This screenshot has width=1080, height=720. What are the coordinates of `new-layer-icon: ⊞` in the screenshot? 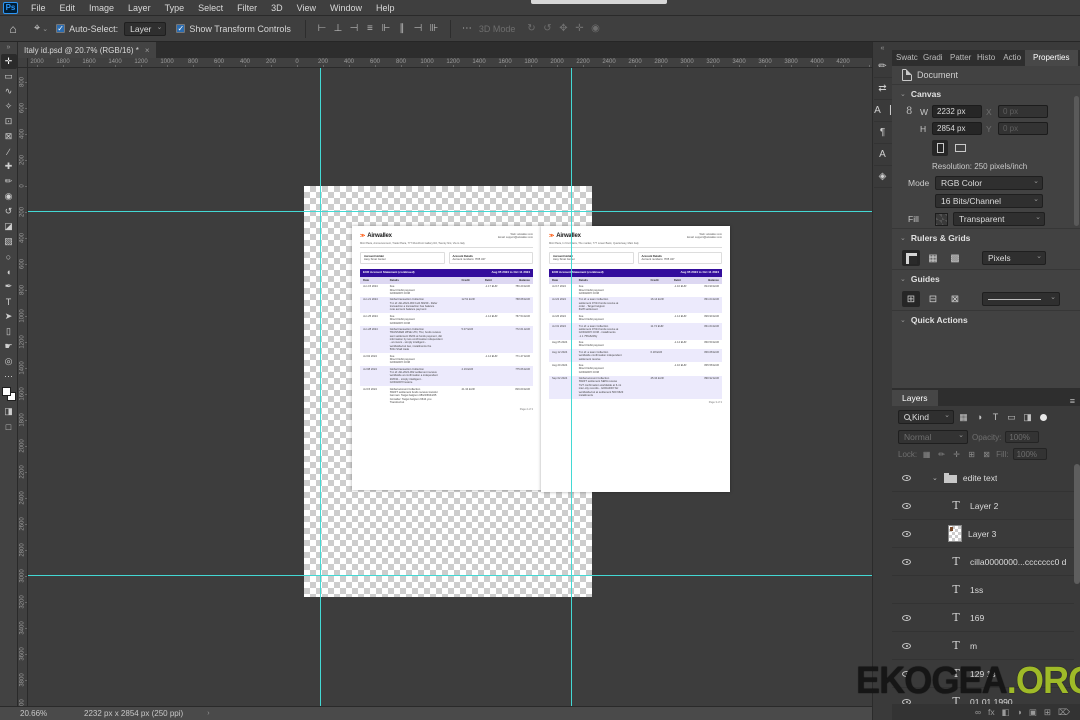 It's located at (1047, 712).